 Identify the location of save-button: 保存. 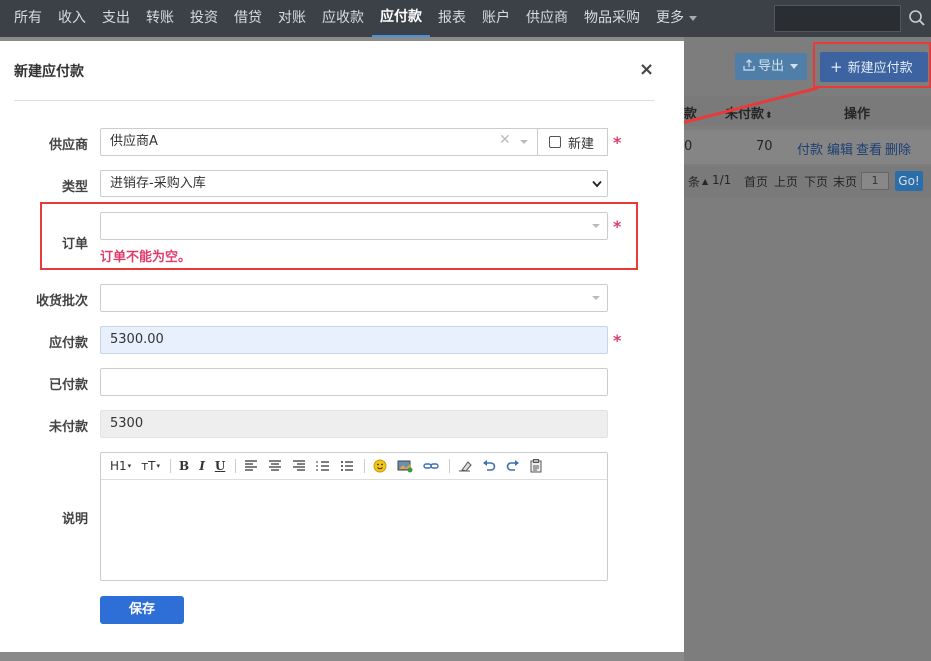
(142, 610).